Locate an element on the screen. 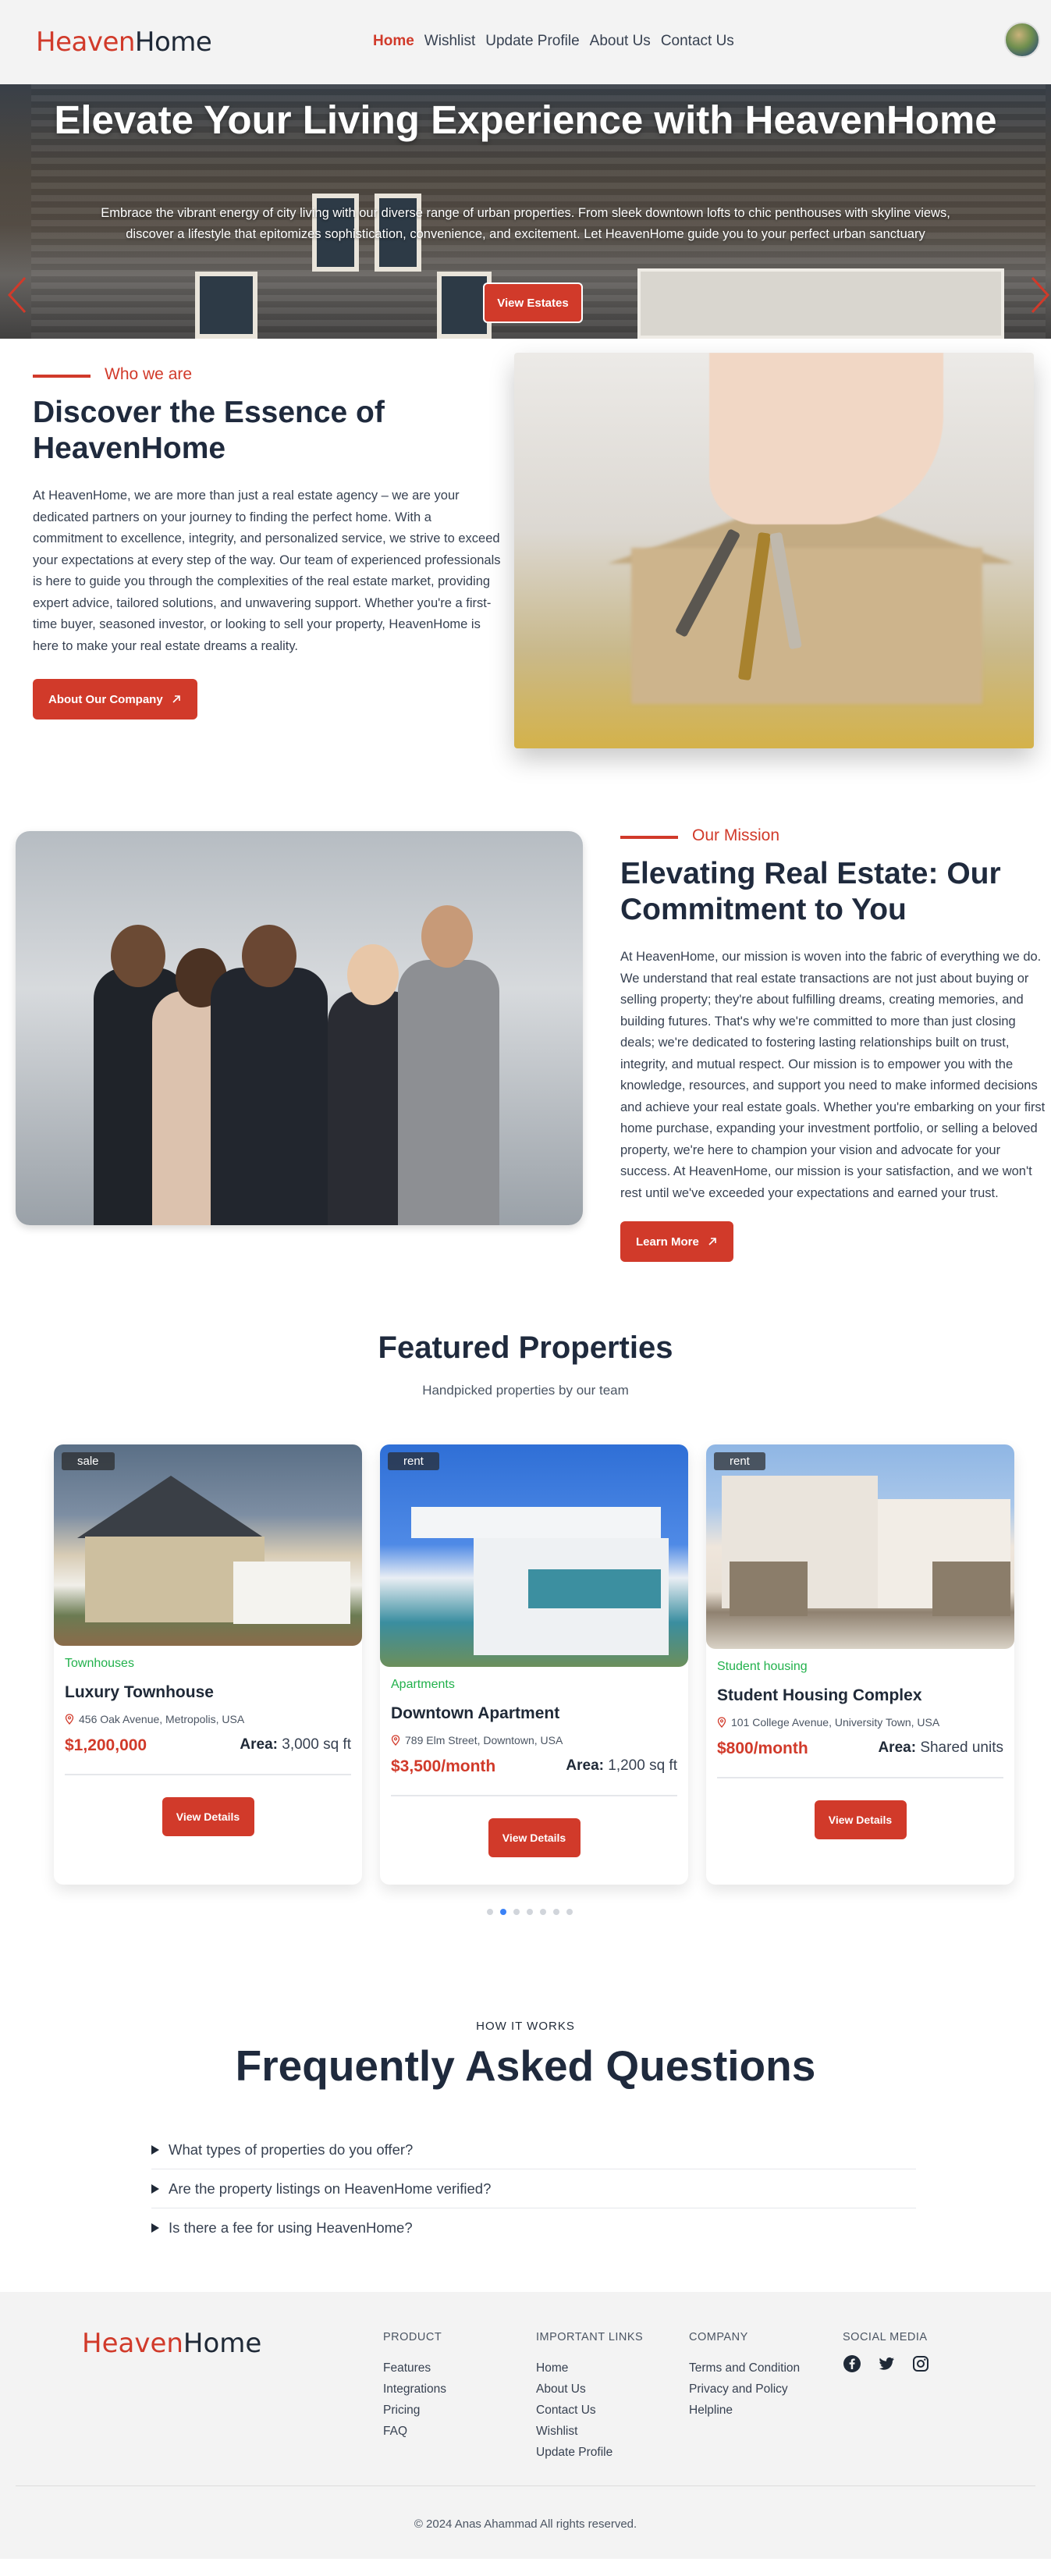 The width and height of the screenshot is (1051, 2576). faq-eyebrow: HOW IT WORKS is located at coordinates (525, 2027).